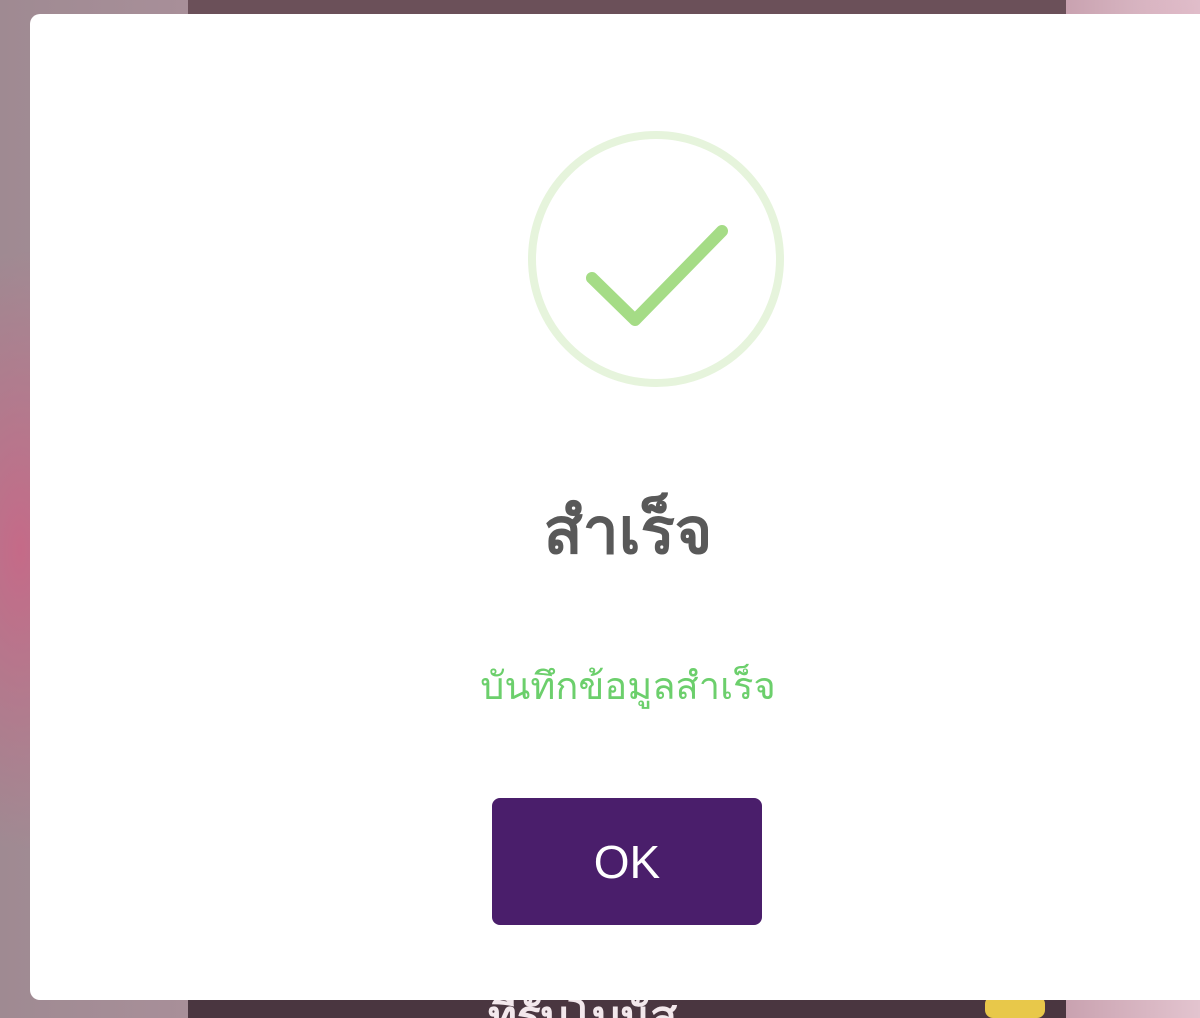  I want to click on success-ring, so click(656, 259).